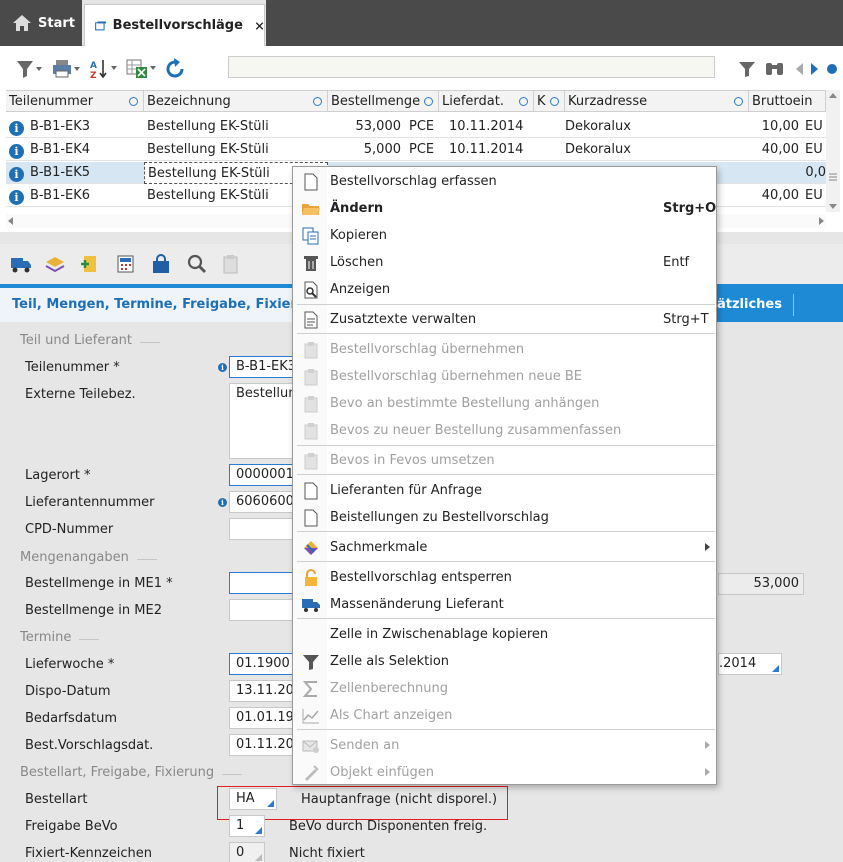 The image size is (843, 862). Describe the element at coordinates (504, 208) in the screenshot. I see `menu-item-aendern: Ändern Strg+O` at that location.